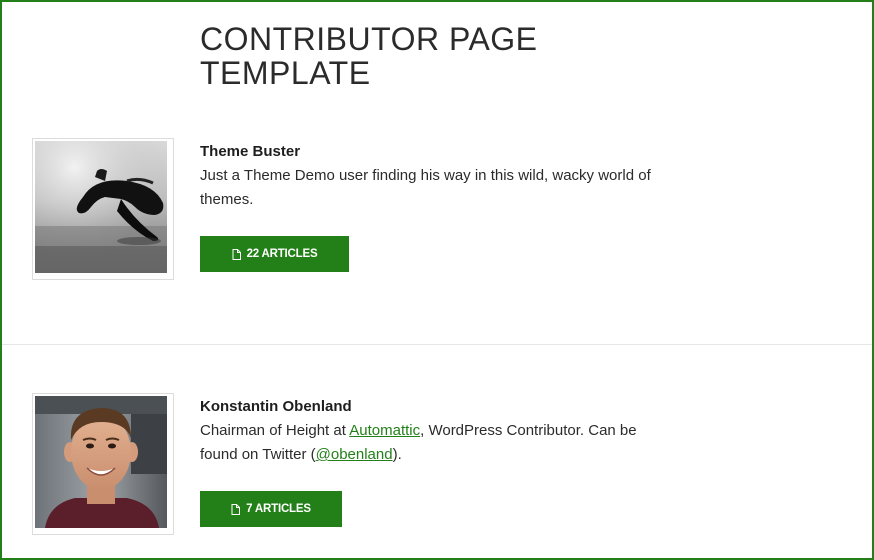  Describe the element at coordinates (384, 430) in the screenshot. I see `automattic-link: Automattic` at that location.